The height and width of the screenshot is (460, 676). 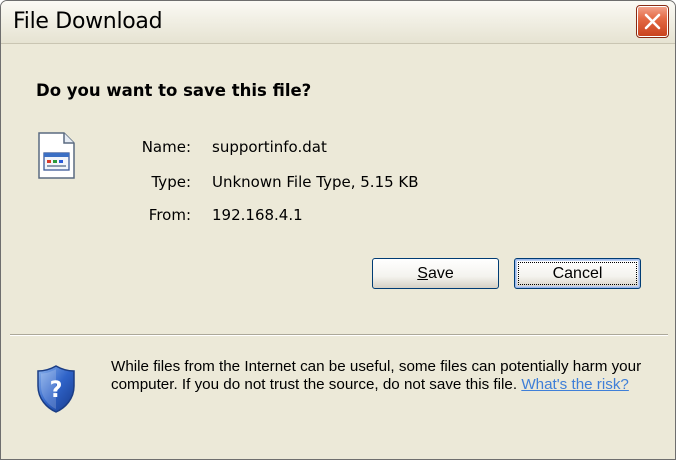 I want to click on save-button: Save, so click(x=435, y=273).